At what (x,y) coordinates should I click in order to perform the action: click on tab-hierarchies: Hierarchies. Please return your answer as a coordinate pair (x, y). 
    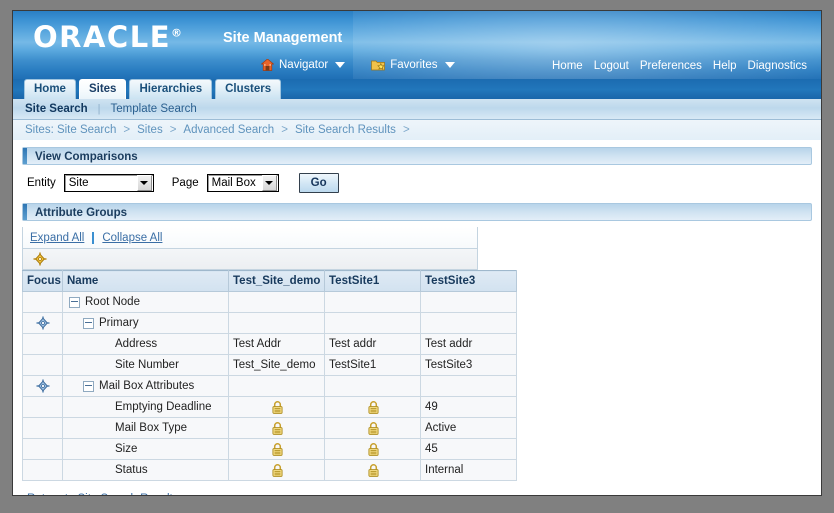
    Looking at the image, I should click on (171, 89).